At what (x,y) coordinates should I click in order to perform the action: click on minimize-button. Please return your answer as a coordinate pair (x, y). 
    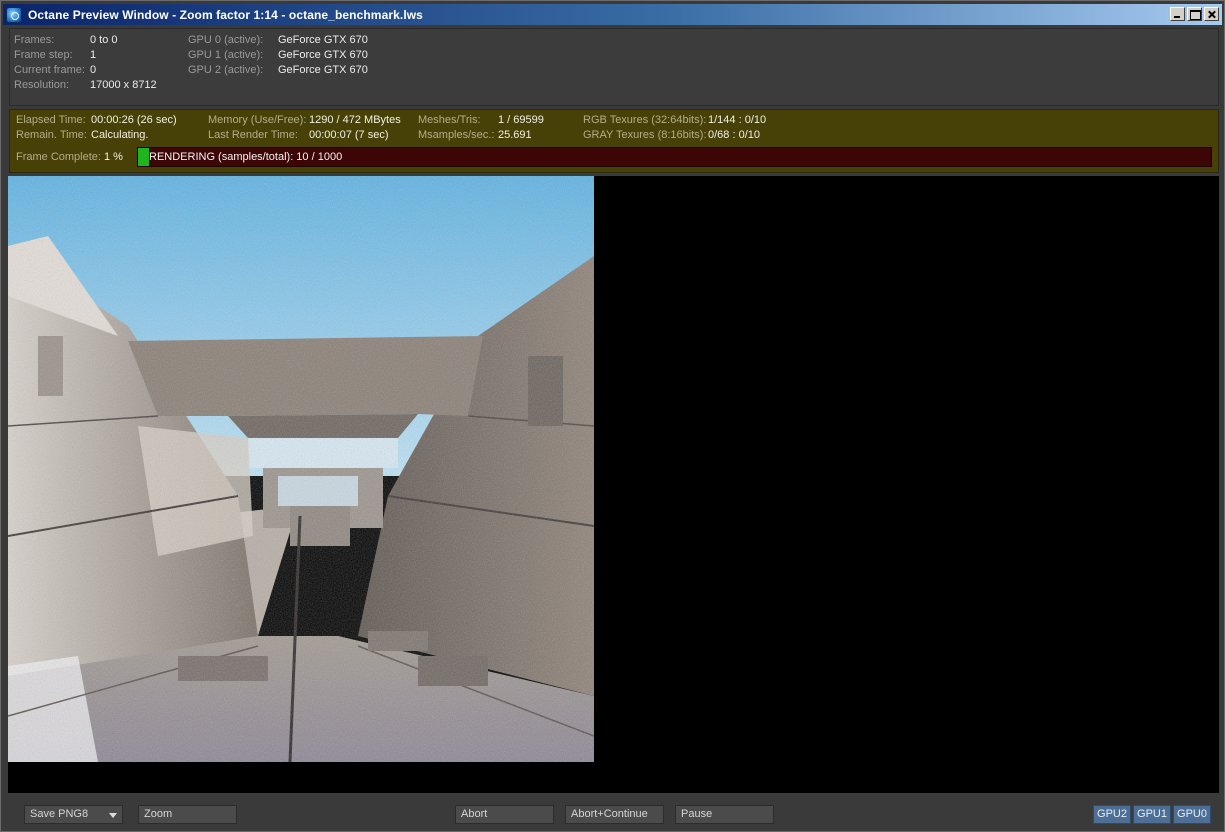
    Looking at the image, I should click on (1177, 14).